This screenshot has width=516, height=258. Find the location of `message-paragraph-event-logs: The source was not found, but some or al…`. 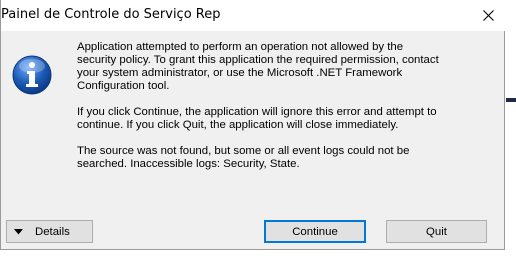

message-paragraph-event-logs: The source was not found, but some or al… is located at coordinates (243, 157).